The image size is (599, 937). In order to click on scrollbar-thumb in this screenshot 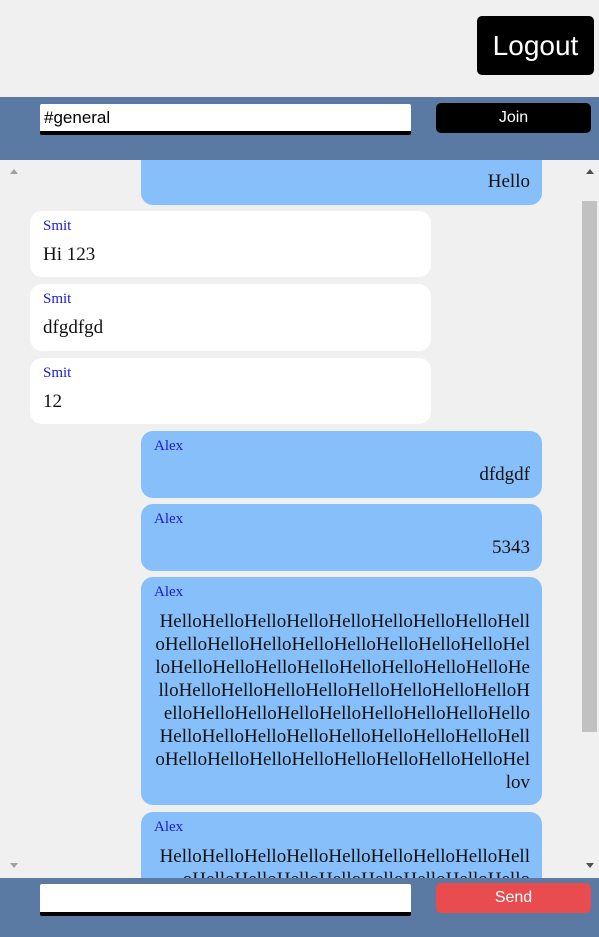, I will do `click(589, 466)`.